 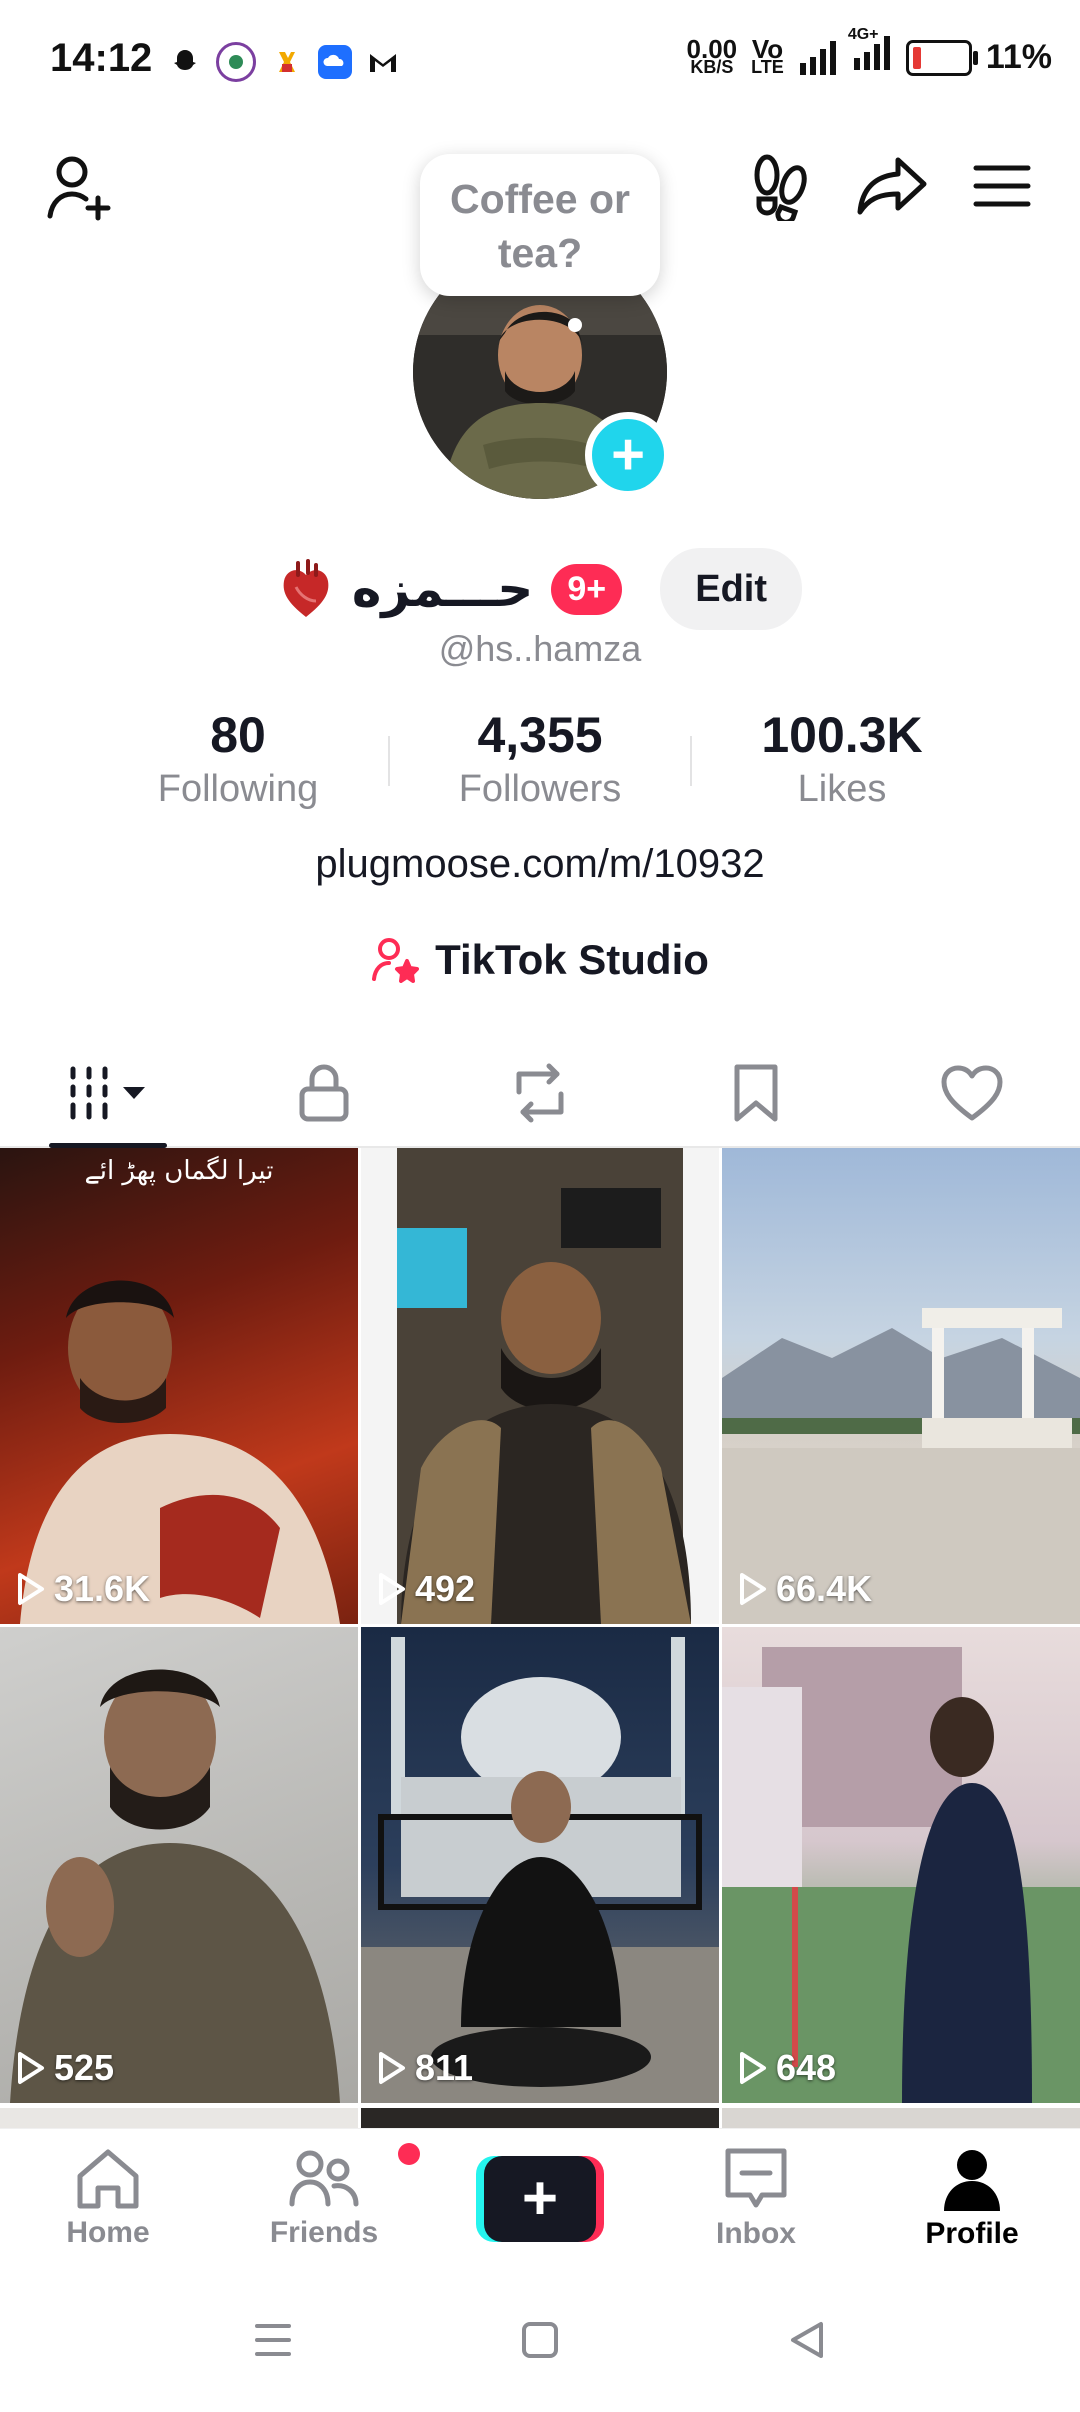 What do you see at coordinates (756, 2178) in the screenshot?
I see `inbox-icon` at bounding box center [756, 2178].